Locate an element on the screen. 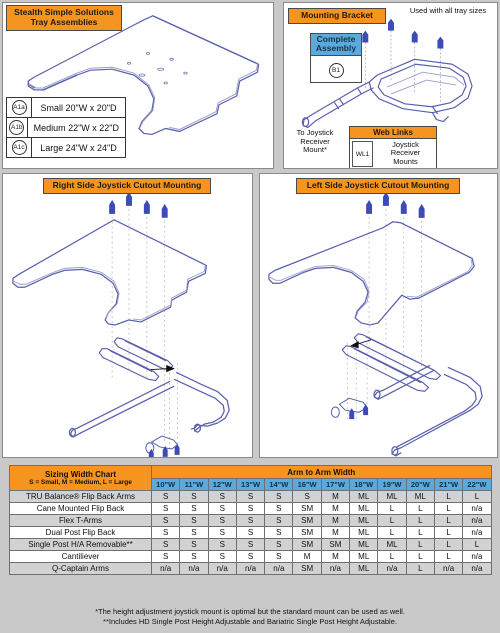  callout-a1b: A1b is located at coordinates (17, 127).